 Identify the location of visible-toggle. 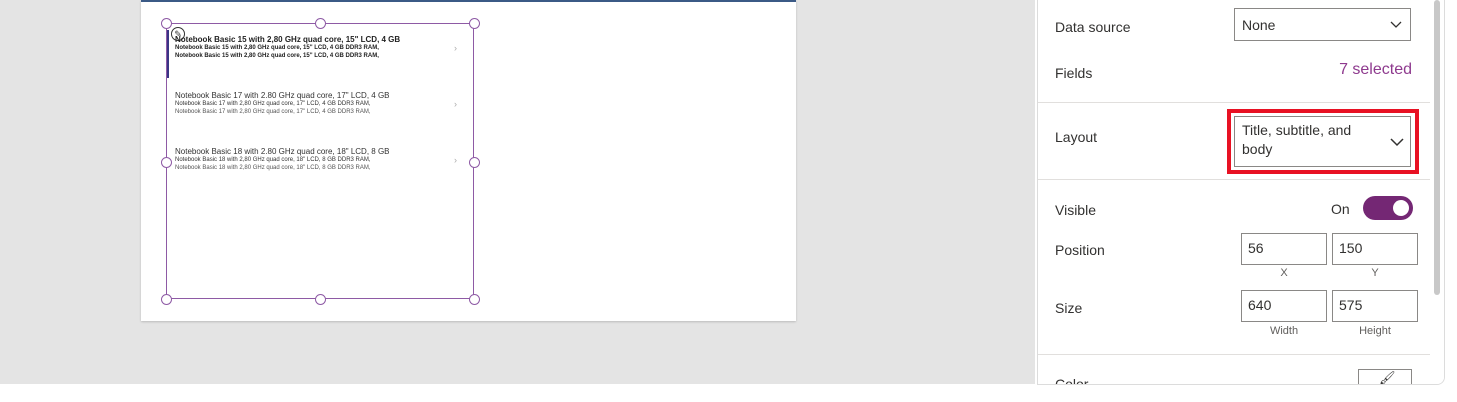
(1388, 208).